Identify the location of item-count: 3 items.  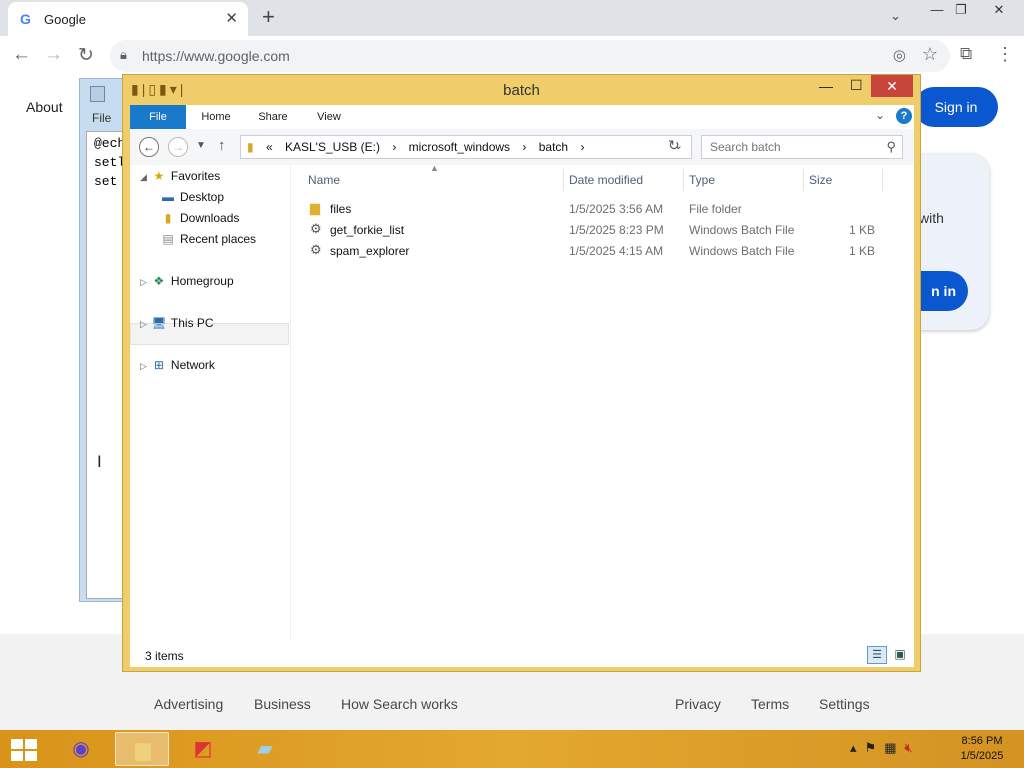
(164, 656).